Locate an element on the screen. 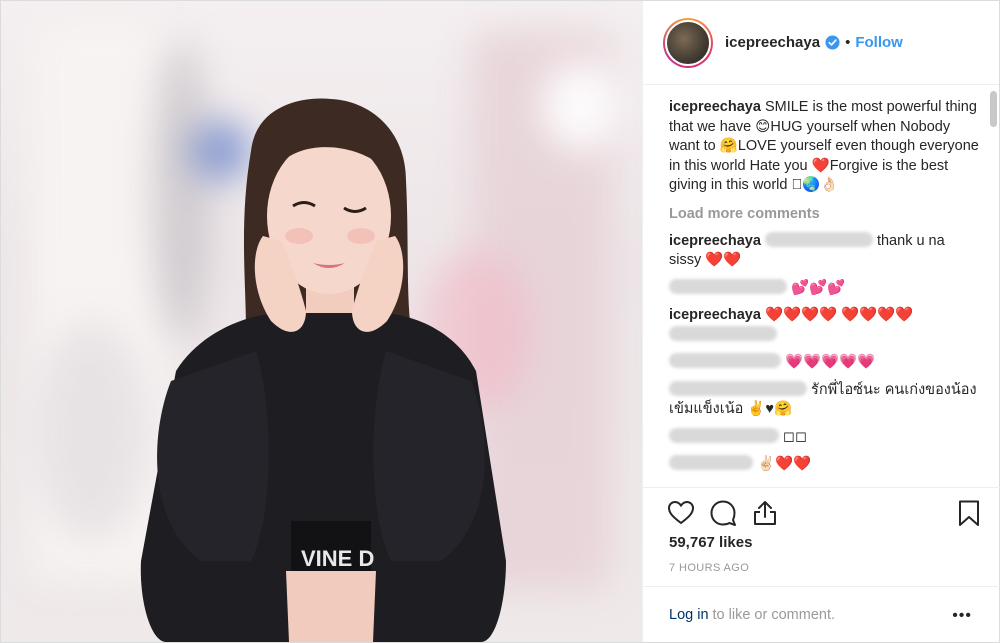 The width and height of the screenshot is (1000, 643). login-bar: Log in to like or comment. ••• is located at coordinates (821, 614).